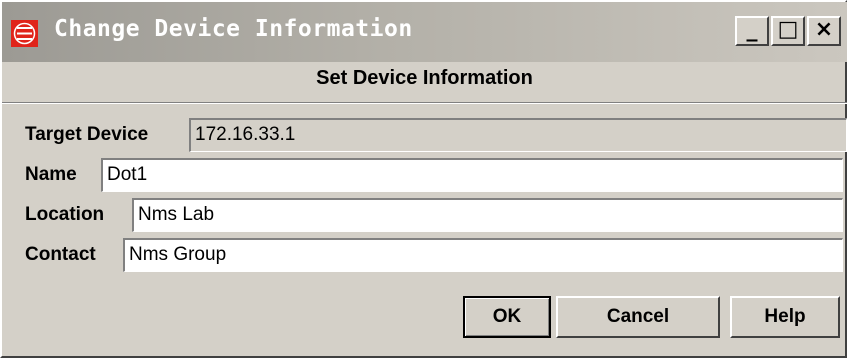  Describe the element at coordinates (51, 174) in the screenshot. I see `name-label: Name` at that location.